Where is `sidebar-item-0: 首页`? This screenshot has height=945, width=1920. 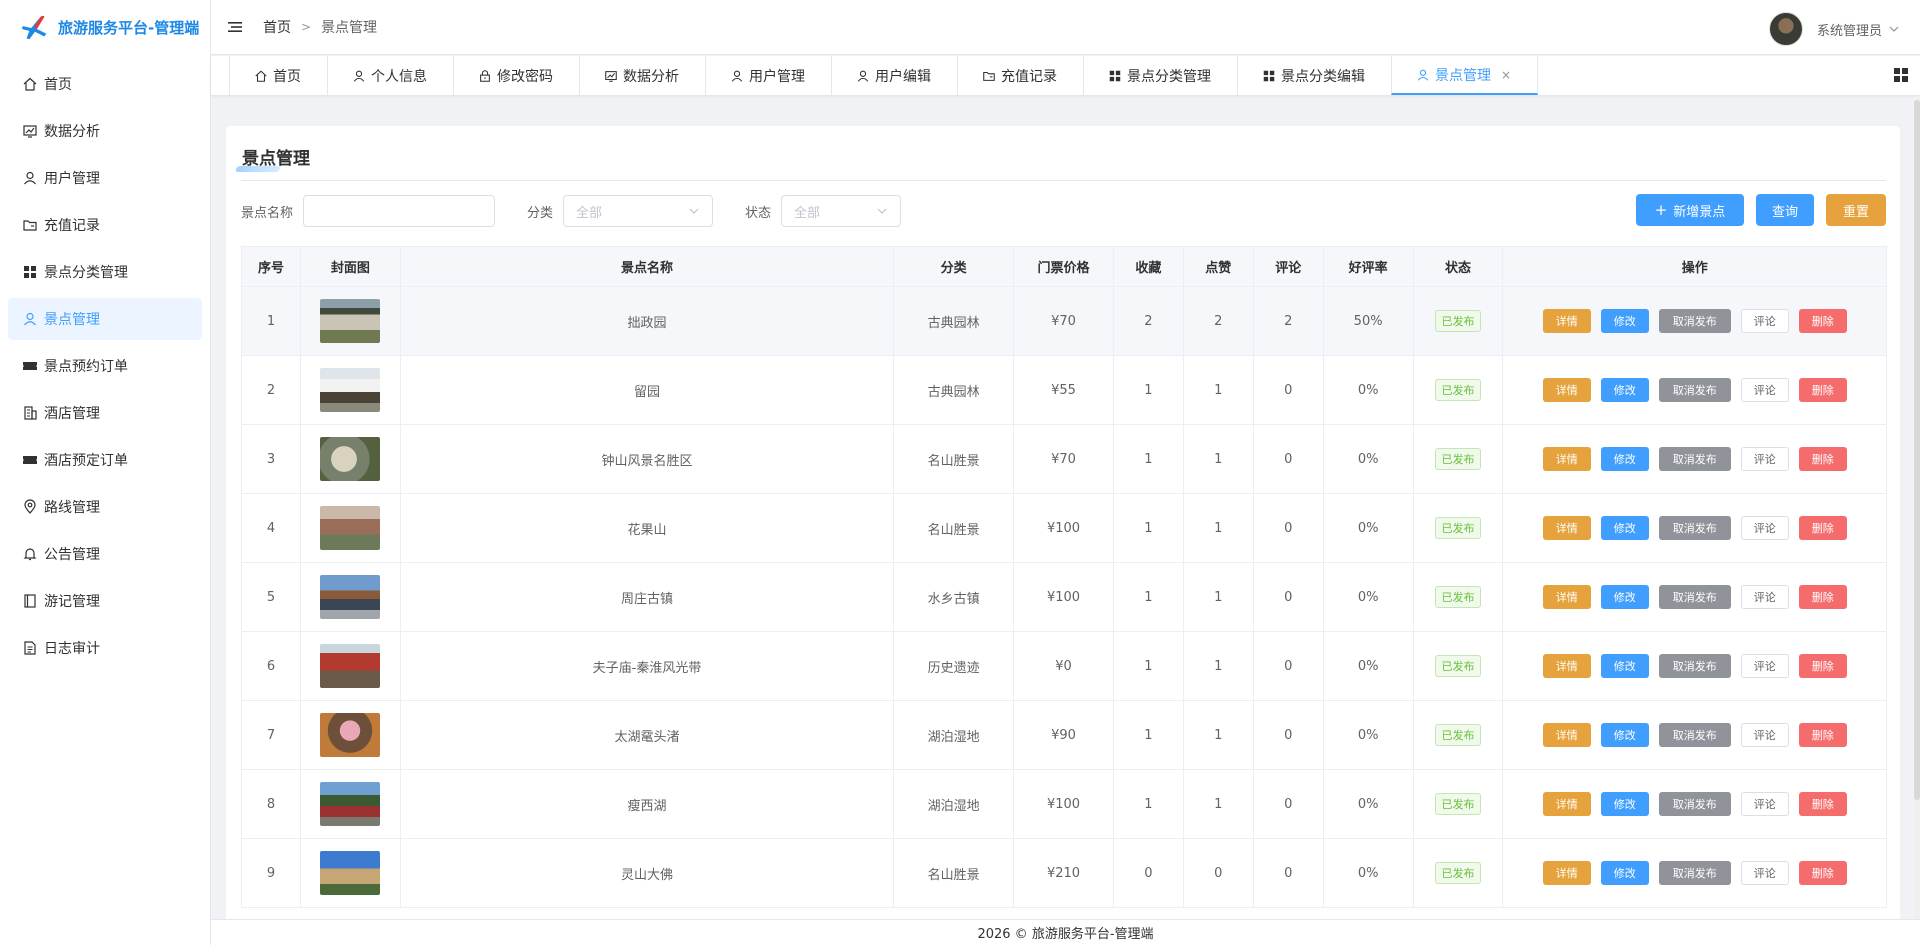 sidebar-item-0: 首页 is located at coordinates (105, 84).